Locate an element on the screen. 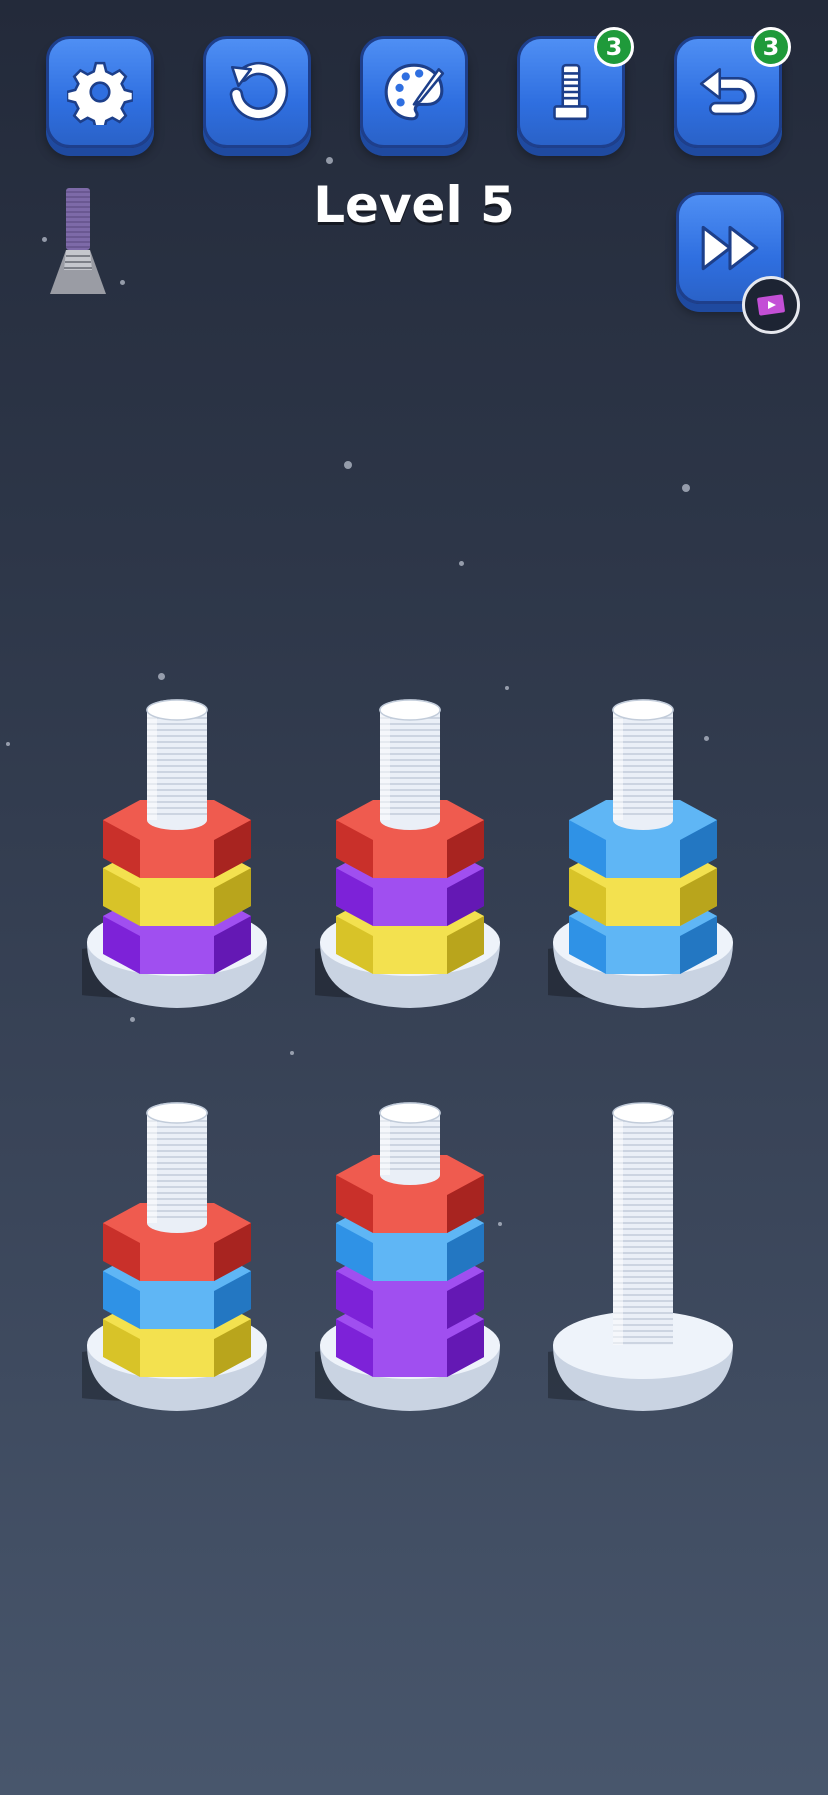 The width and height of the screenshot is (828, 1795). bolt-shaft is located at coordinates (643, 1223).